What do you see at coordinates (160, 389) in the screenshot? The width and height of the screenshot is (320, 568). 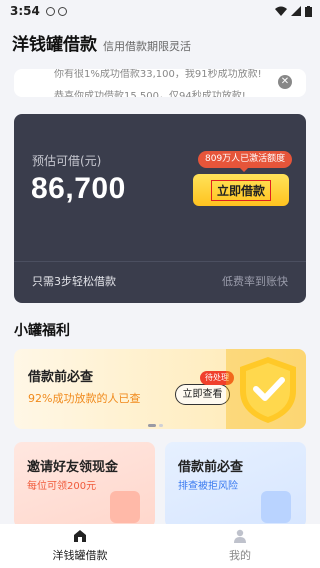 I see `promo-banner: 借款前必查 92%成功放款的人已查 立即查看 待处理` at bounding box center [160, 389].